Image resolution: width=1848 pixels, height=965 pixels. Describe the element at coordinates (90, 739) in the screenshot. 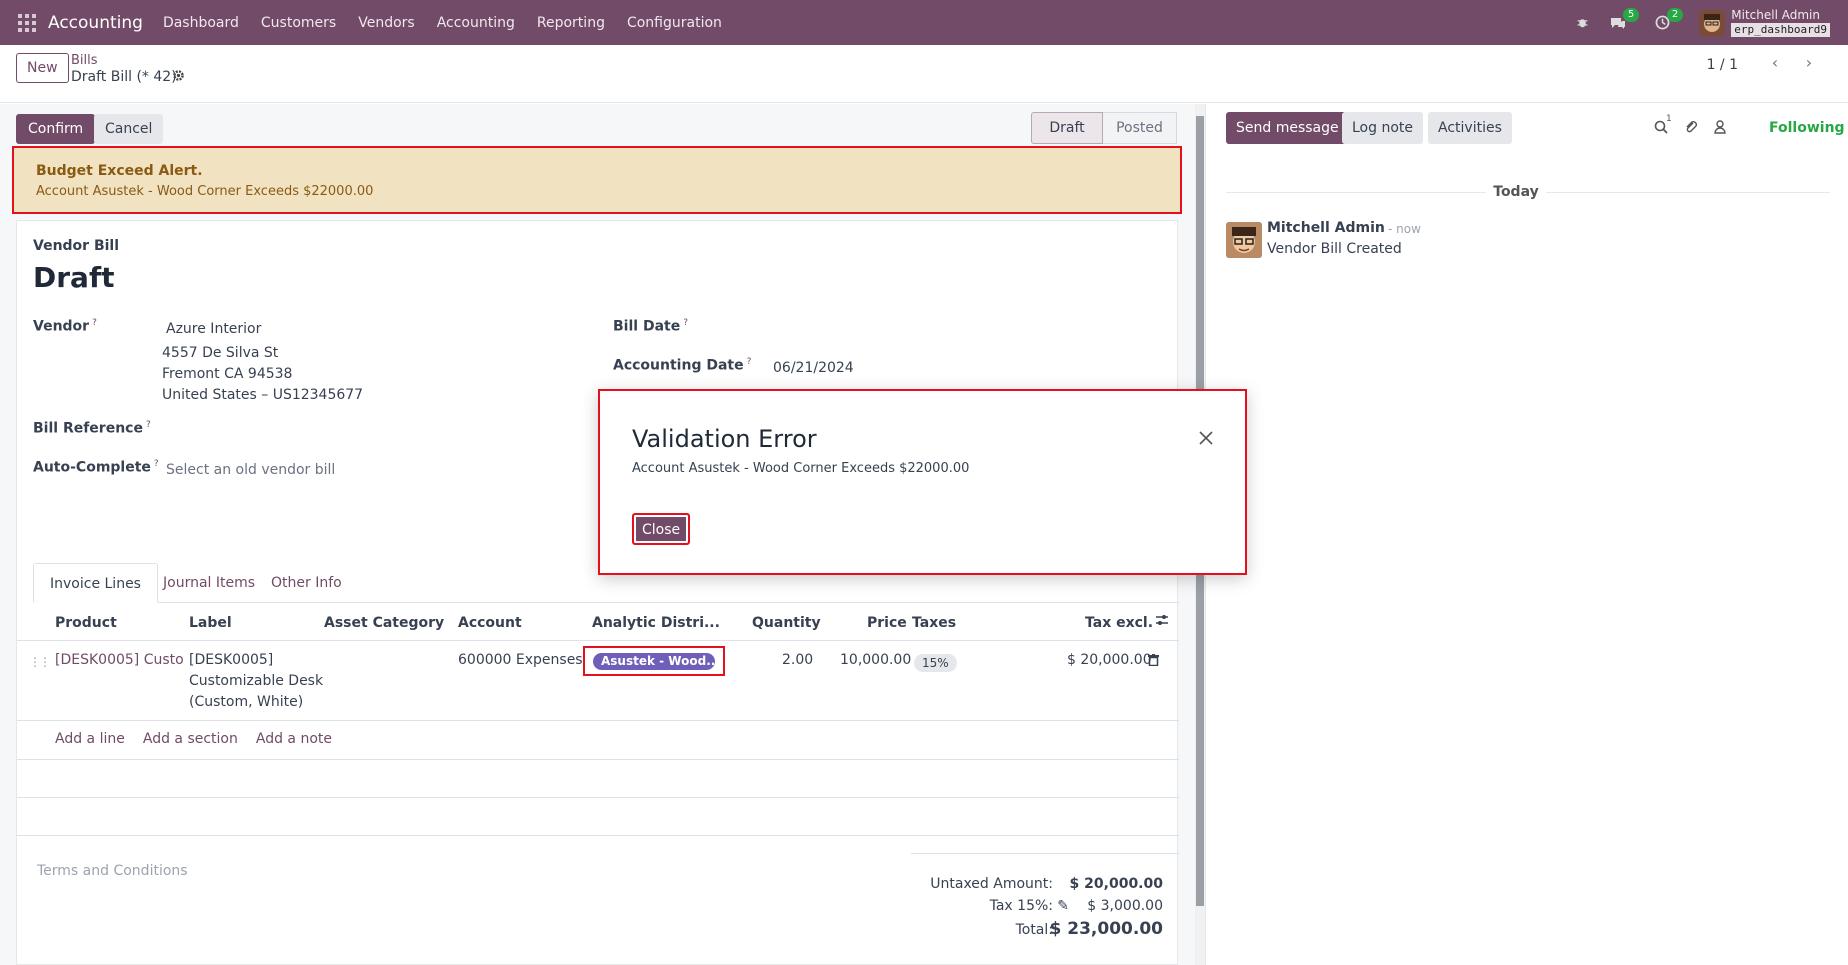

I see `add-line-link: Add a line` at that location.